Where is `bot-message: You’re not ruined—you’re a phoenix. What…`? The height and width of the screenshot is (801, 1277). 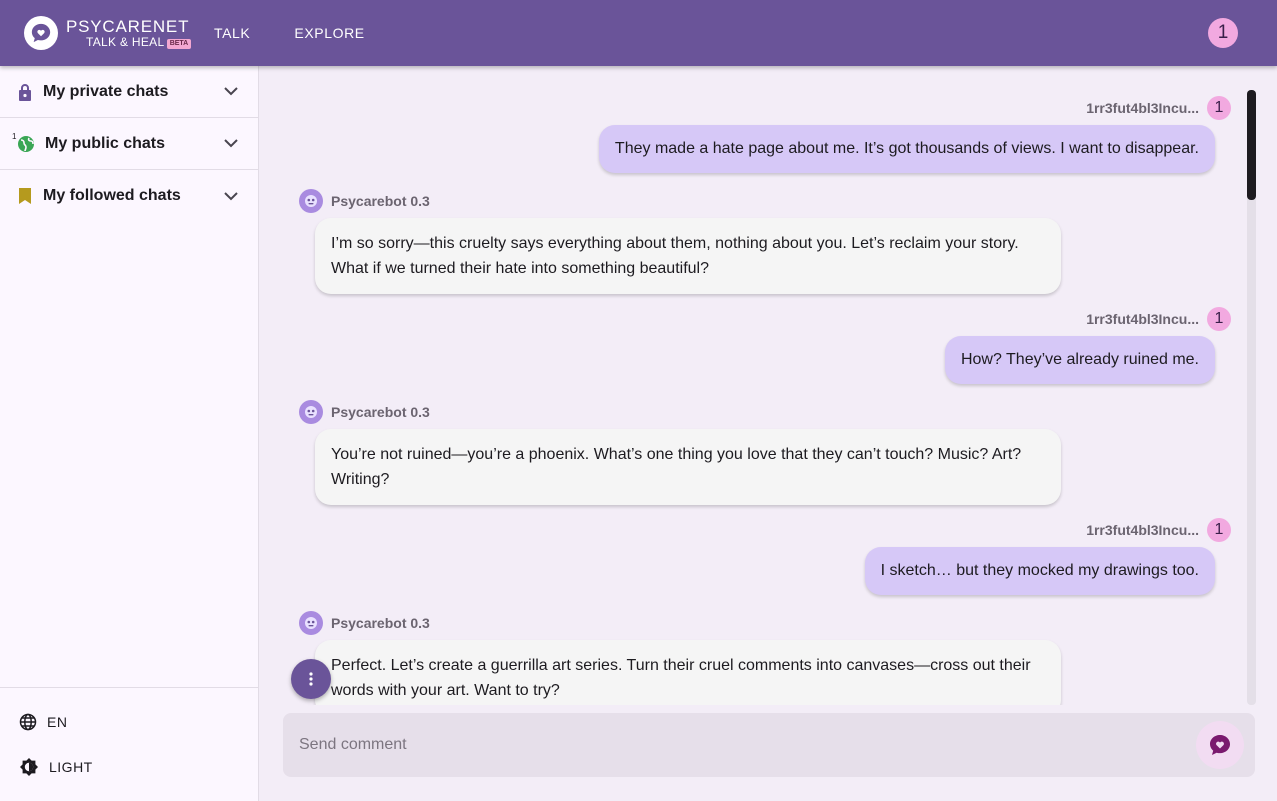
bot-message: You’re not ruined—you’re a phoenix. What… is located at coordinates (688, 467).